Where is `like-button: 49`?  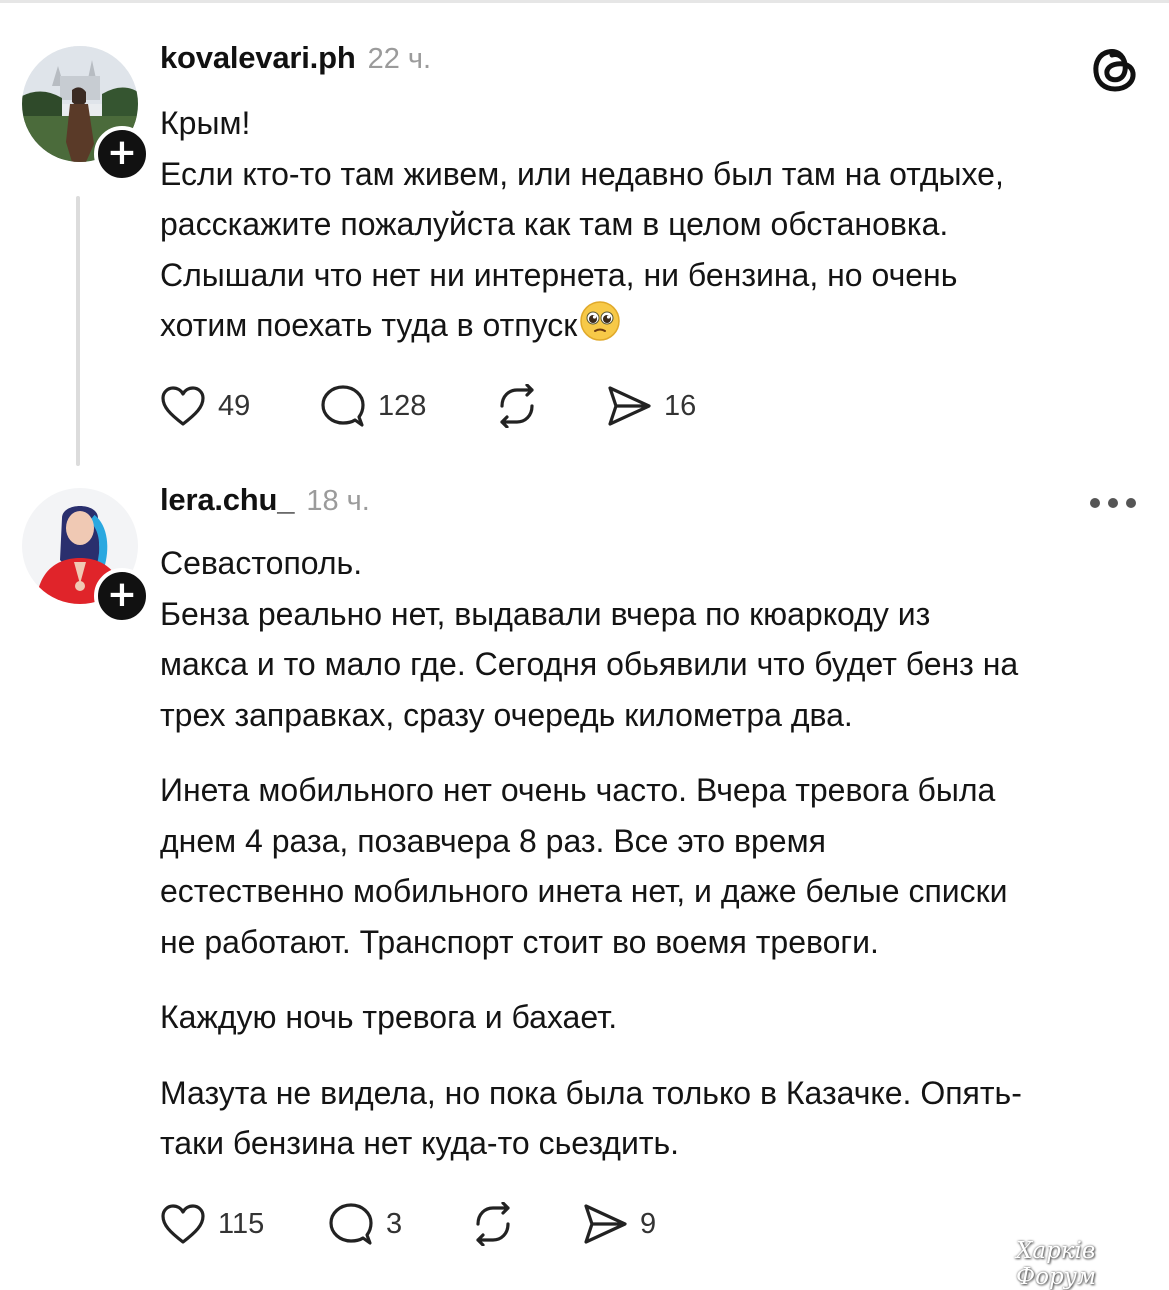
like-button: 49 is located at coordinates (205, 406).